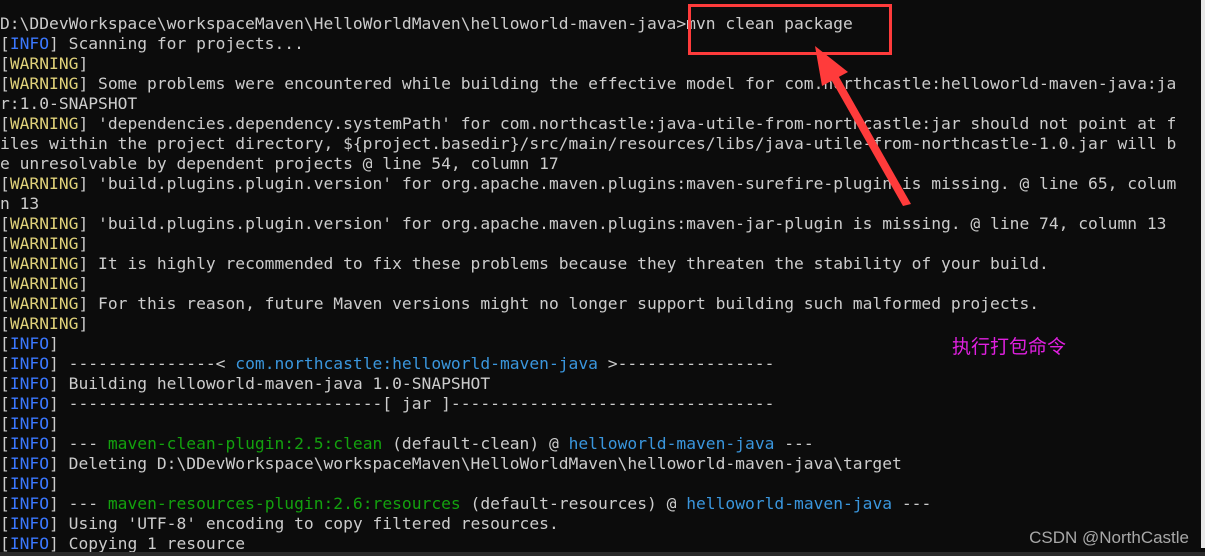  I want to click on arrow-head, so click(831, 66).